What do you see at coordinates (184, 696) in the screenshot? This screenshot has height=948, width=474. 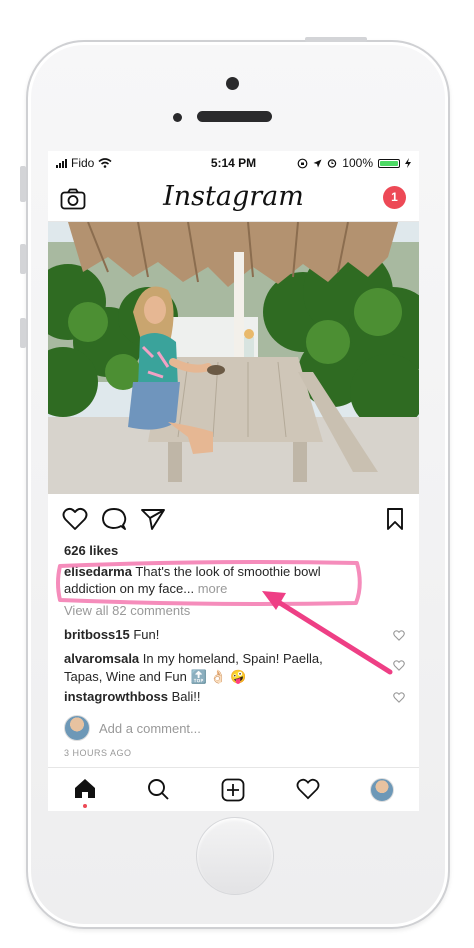 I see `comment-text: Bali!!` at bounding box center [184, 696].